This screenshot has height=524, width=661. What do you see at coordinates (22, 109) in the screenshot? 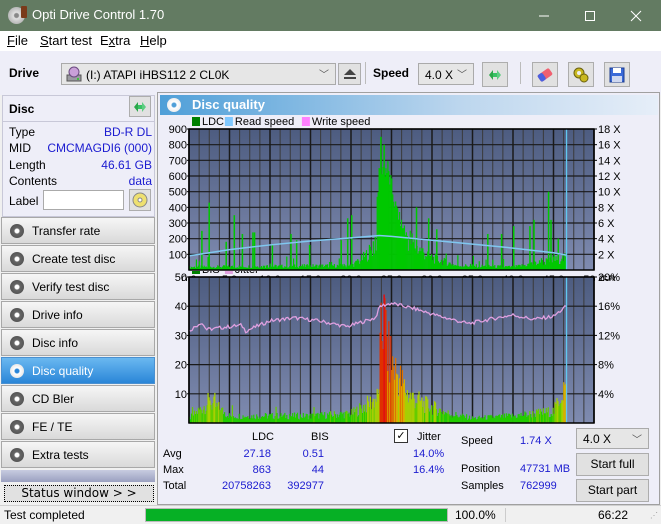
I see `disc-header: Disc` at bounding box center [22, 109].